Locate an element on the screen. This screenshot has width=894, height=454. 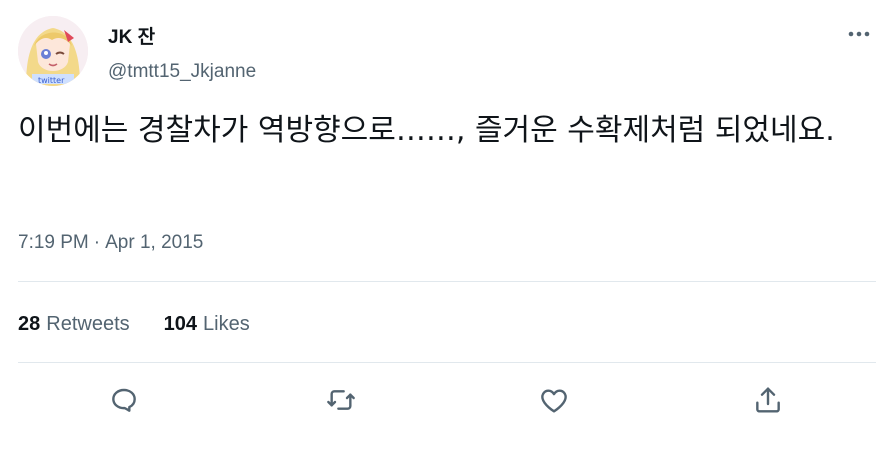
avatar-anime-girl-icon: twitter is located at coordinates (53, 51).